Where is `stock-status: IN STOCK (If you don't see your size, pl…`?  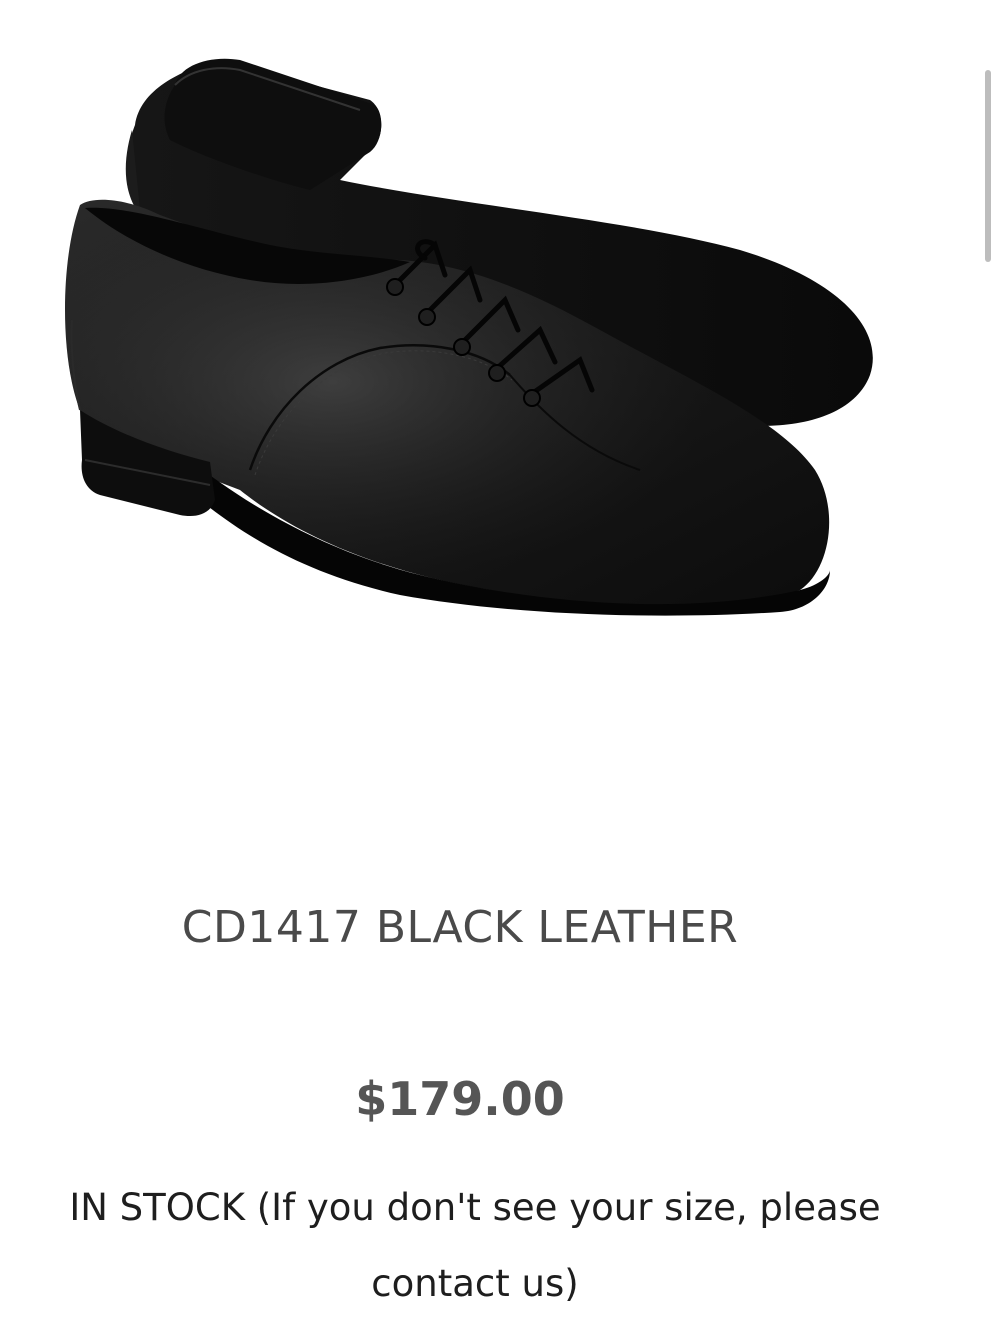 stock-status: IN STOCK (If you don't see your size, pl… is located at coordinates (475, 1246).